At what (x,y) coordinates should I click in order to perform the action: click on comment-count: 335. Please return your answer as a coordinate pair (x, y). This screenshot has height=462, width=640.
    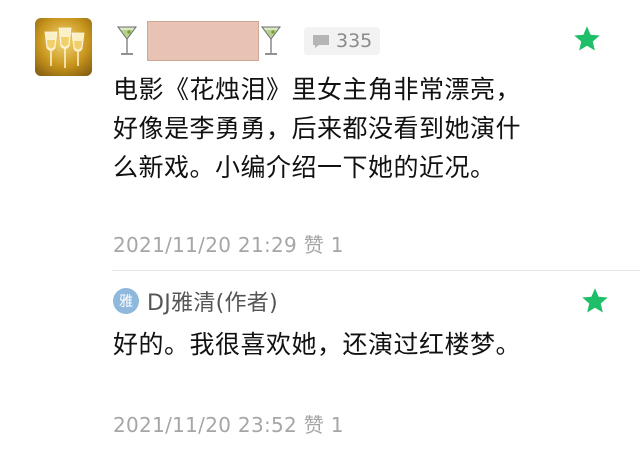
    Looking at the image, I should click on (354, 41).